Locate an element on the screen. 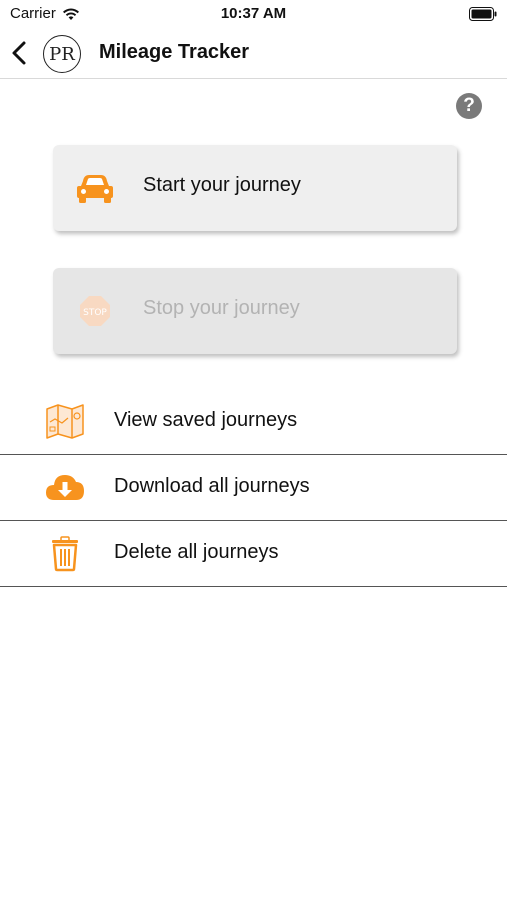 Image resolution: width=507 pixels, height=900 pixels. status-bar: Carrier 10:37 AM is located at coordinates (253, 14).